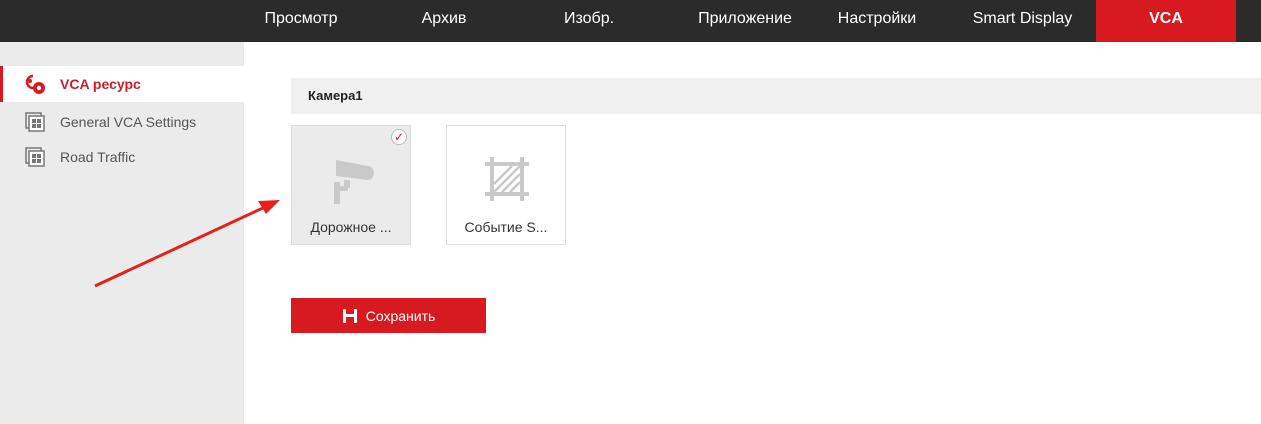 This screenshot has width=1261, height=424. Describe the element at coordinates (877, 21) in the screenshot. I see `nav-settings: Настройки` at that location.